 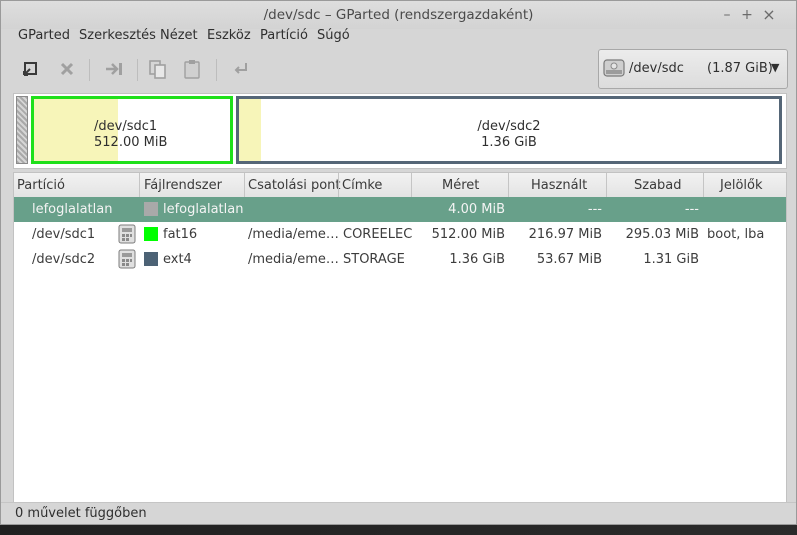 I want to click on cell-used: 216.97 MiB, so click(x=565, y=234).